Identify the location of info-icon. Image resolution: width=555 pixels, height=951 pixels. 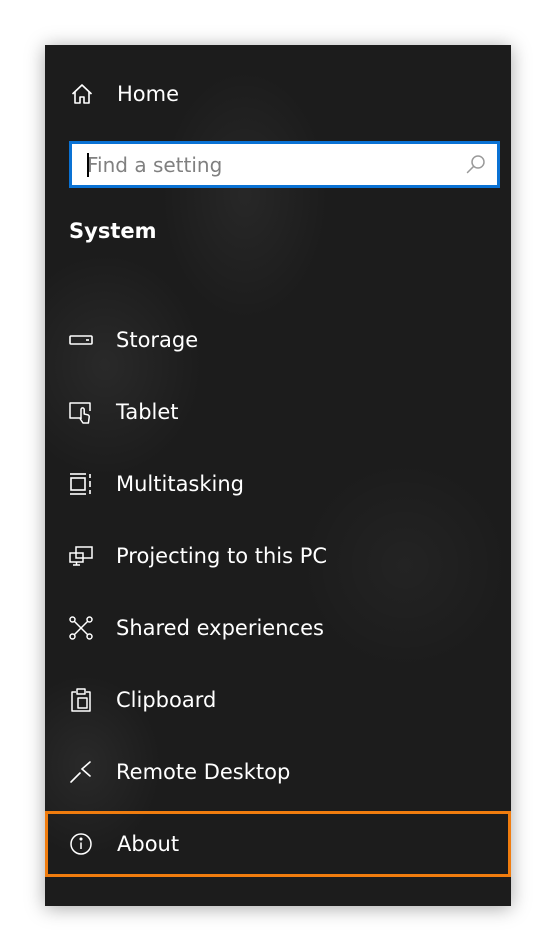
(81, 844).